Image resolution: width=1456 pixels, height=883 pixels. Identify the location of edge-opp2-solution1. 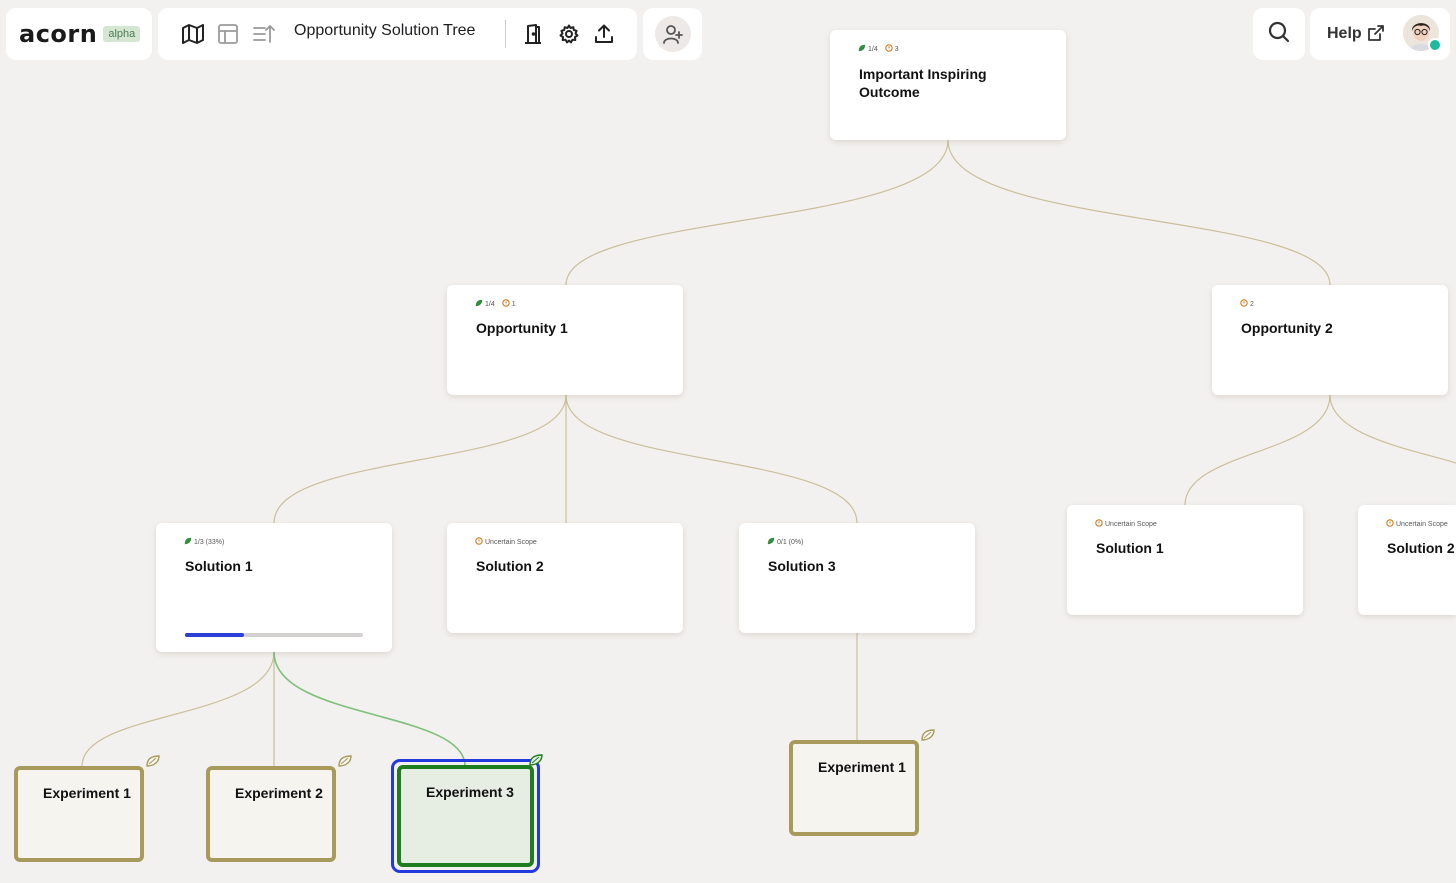
(1257, 450).